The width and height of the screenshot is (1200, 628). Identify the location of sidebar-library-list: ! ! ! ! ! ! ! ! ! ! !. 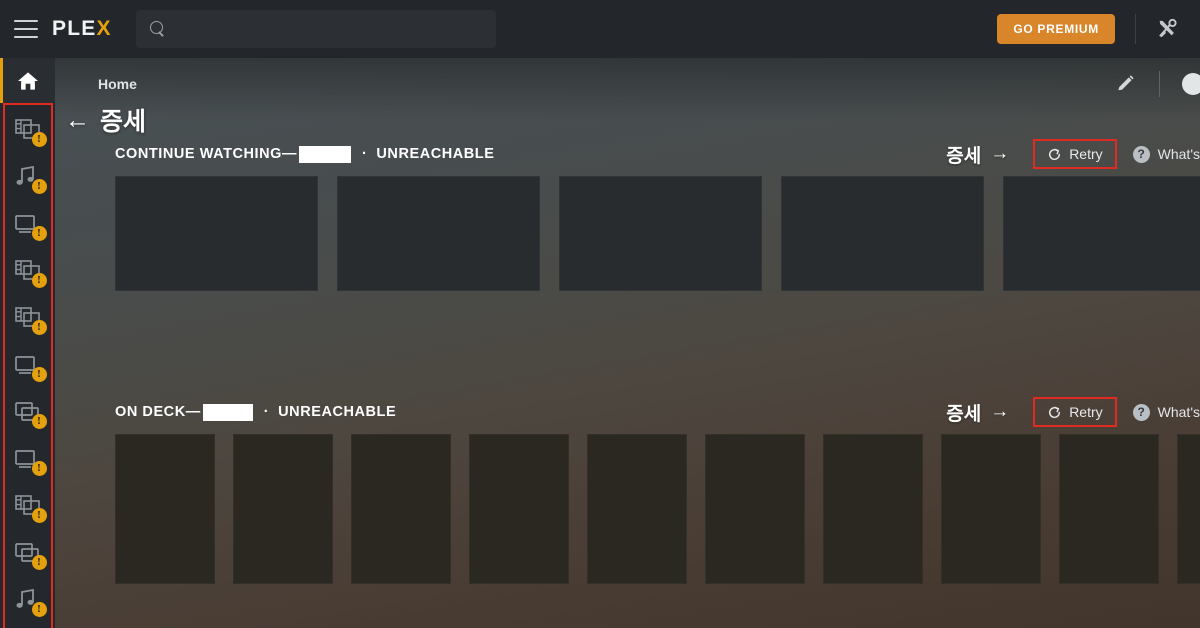
(27, 365).